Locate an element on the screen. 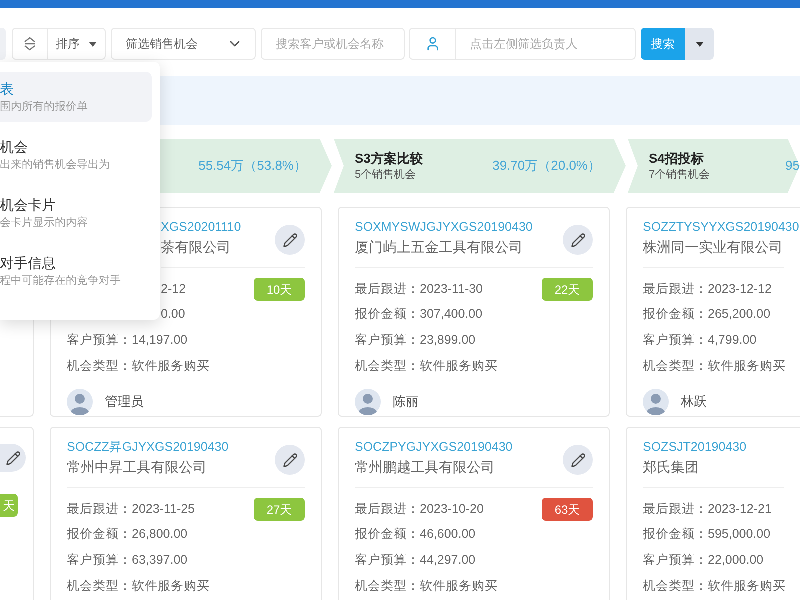  dropdown-button is located at coordinates (699, 44).